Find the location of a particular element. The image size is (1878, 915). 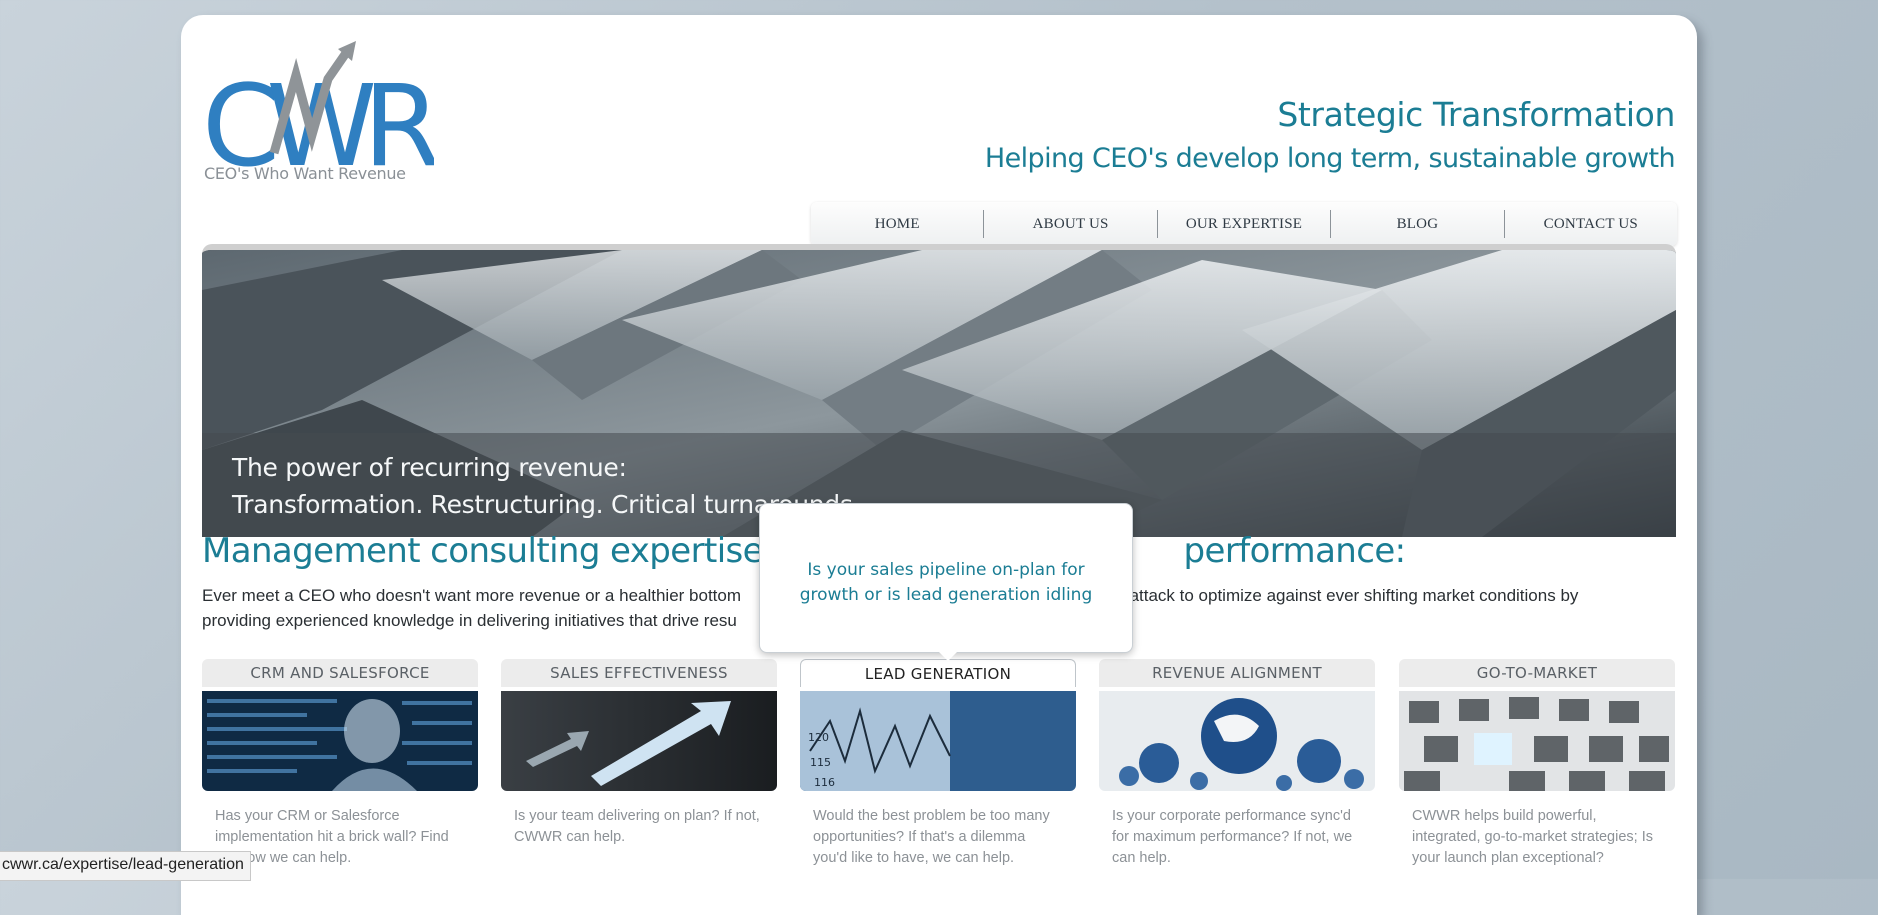

status-bar-url: cwwr.ca/expertise/lead-generation is located at coordinates (125, 866).